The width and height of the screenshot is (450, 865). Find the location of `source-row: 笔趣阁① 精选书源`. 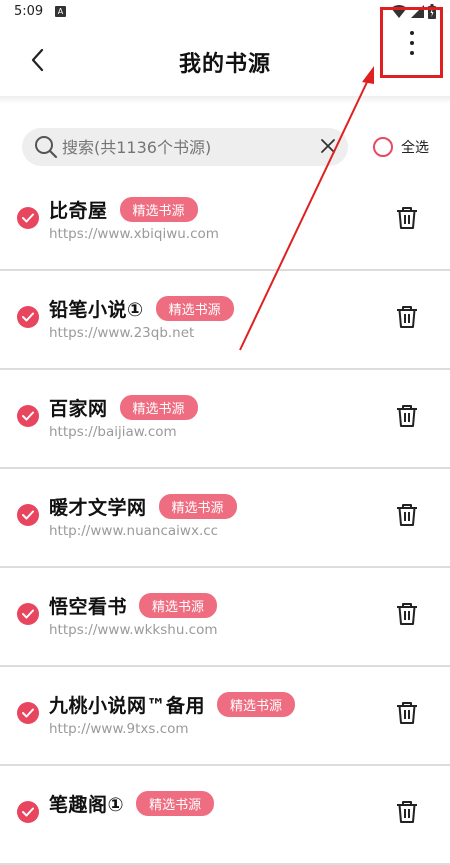

source-row: 笔趣阁① 精选书源 is located at coordinates (225, 815).